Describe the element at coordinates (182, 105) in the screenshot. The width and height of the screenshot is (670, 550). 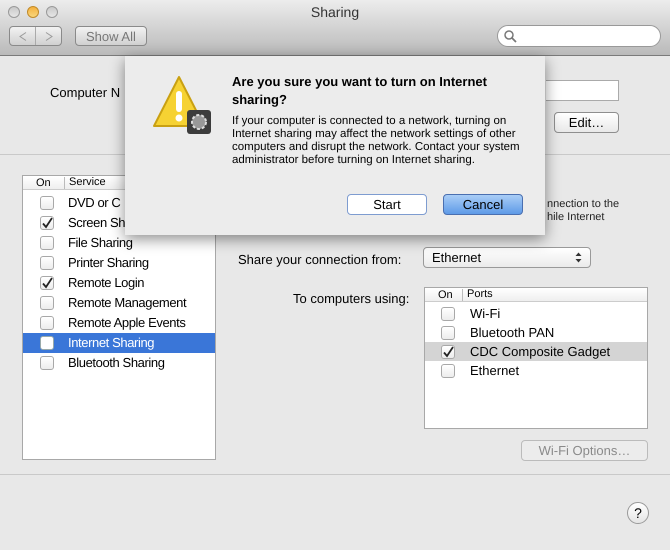
I see `warning-icon` at that location.